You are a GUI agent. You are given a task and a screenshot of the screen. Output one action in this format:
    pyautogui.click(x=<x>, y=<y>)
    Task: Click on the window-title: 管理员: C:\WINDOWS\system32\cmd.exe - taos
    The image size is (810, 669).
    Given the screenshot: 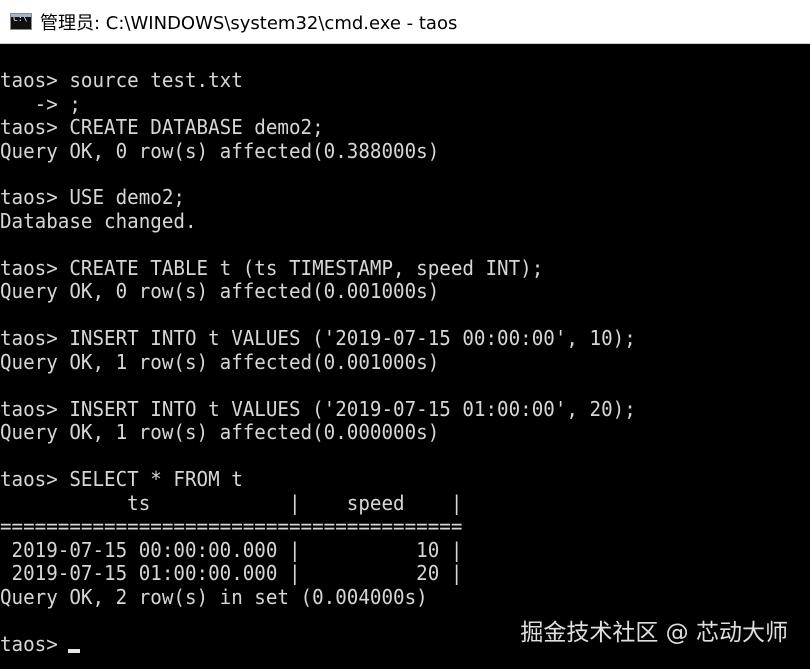 What is the action you would take?
    pyautogui.click(x=248, y=22)
    